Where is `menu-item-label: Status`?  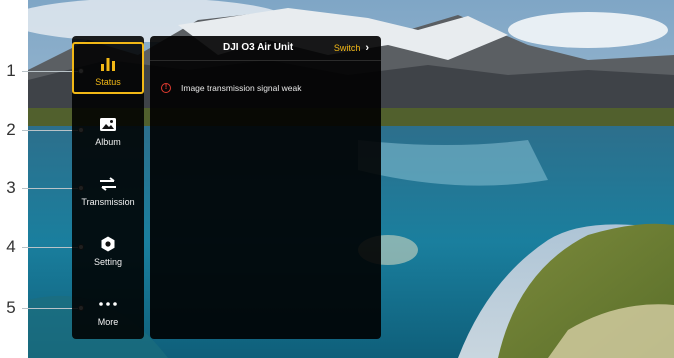 menu-item-label: Status is located at coordinates (108, 82).